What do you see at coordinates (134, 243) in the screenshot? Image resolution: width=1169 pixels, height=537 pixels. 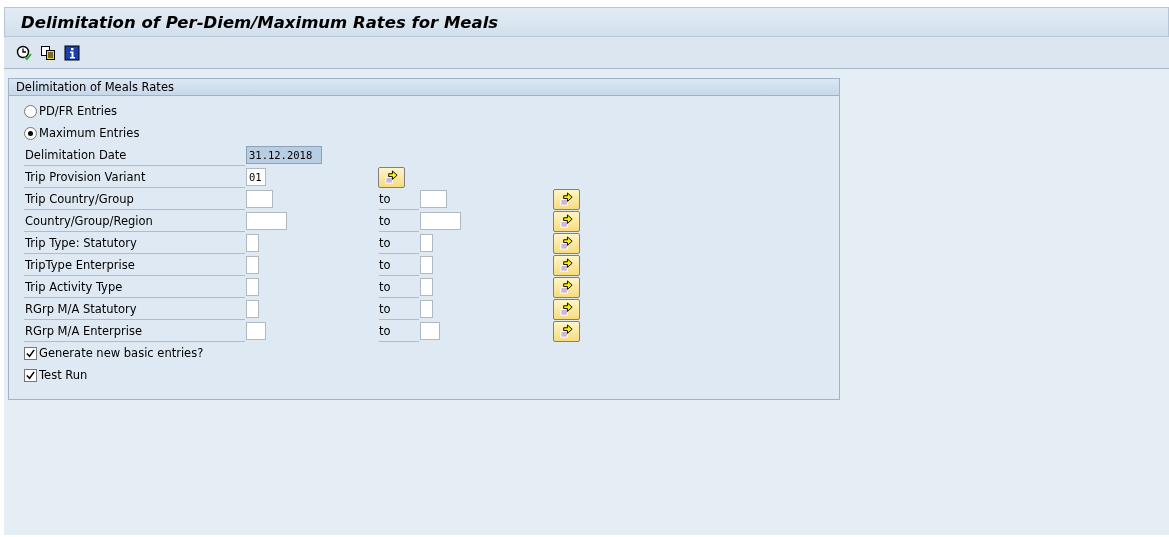 I see `field-label: Trip Type: Statutory` at bounding box center [134, 243].